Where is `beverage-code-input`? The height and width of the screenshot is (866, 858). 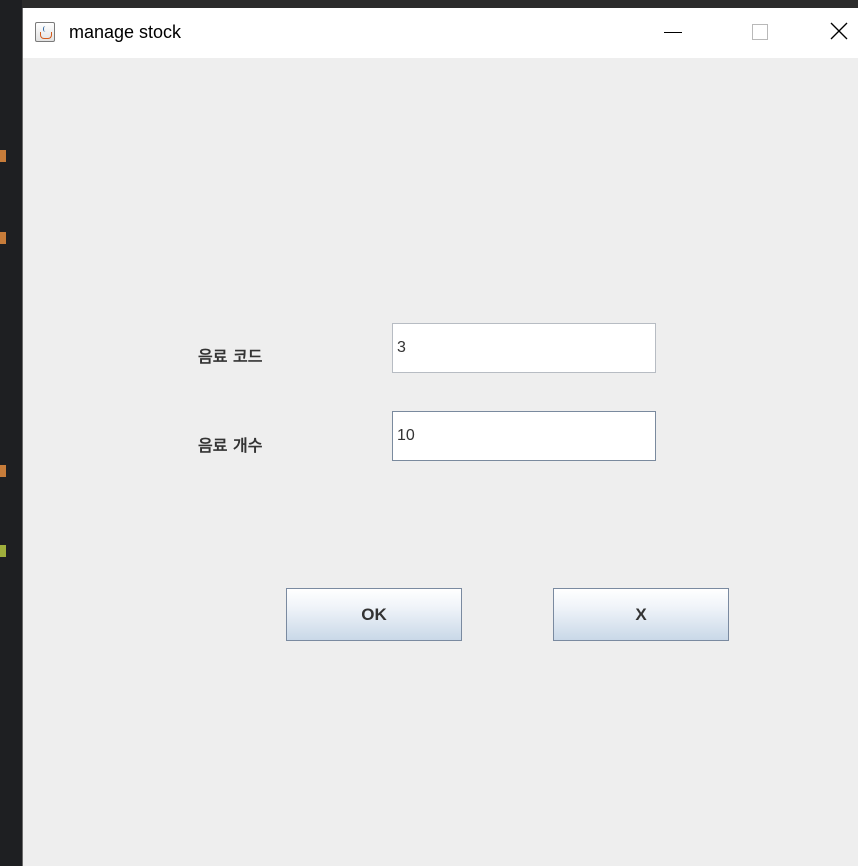
beverage-code-input is located at coordinates (524, 348).